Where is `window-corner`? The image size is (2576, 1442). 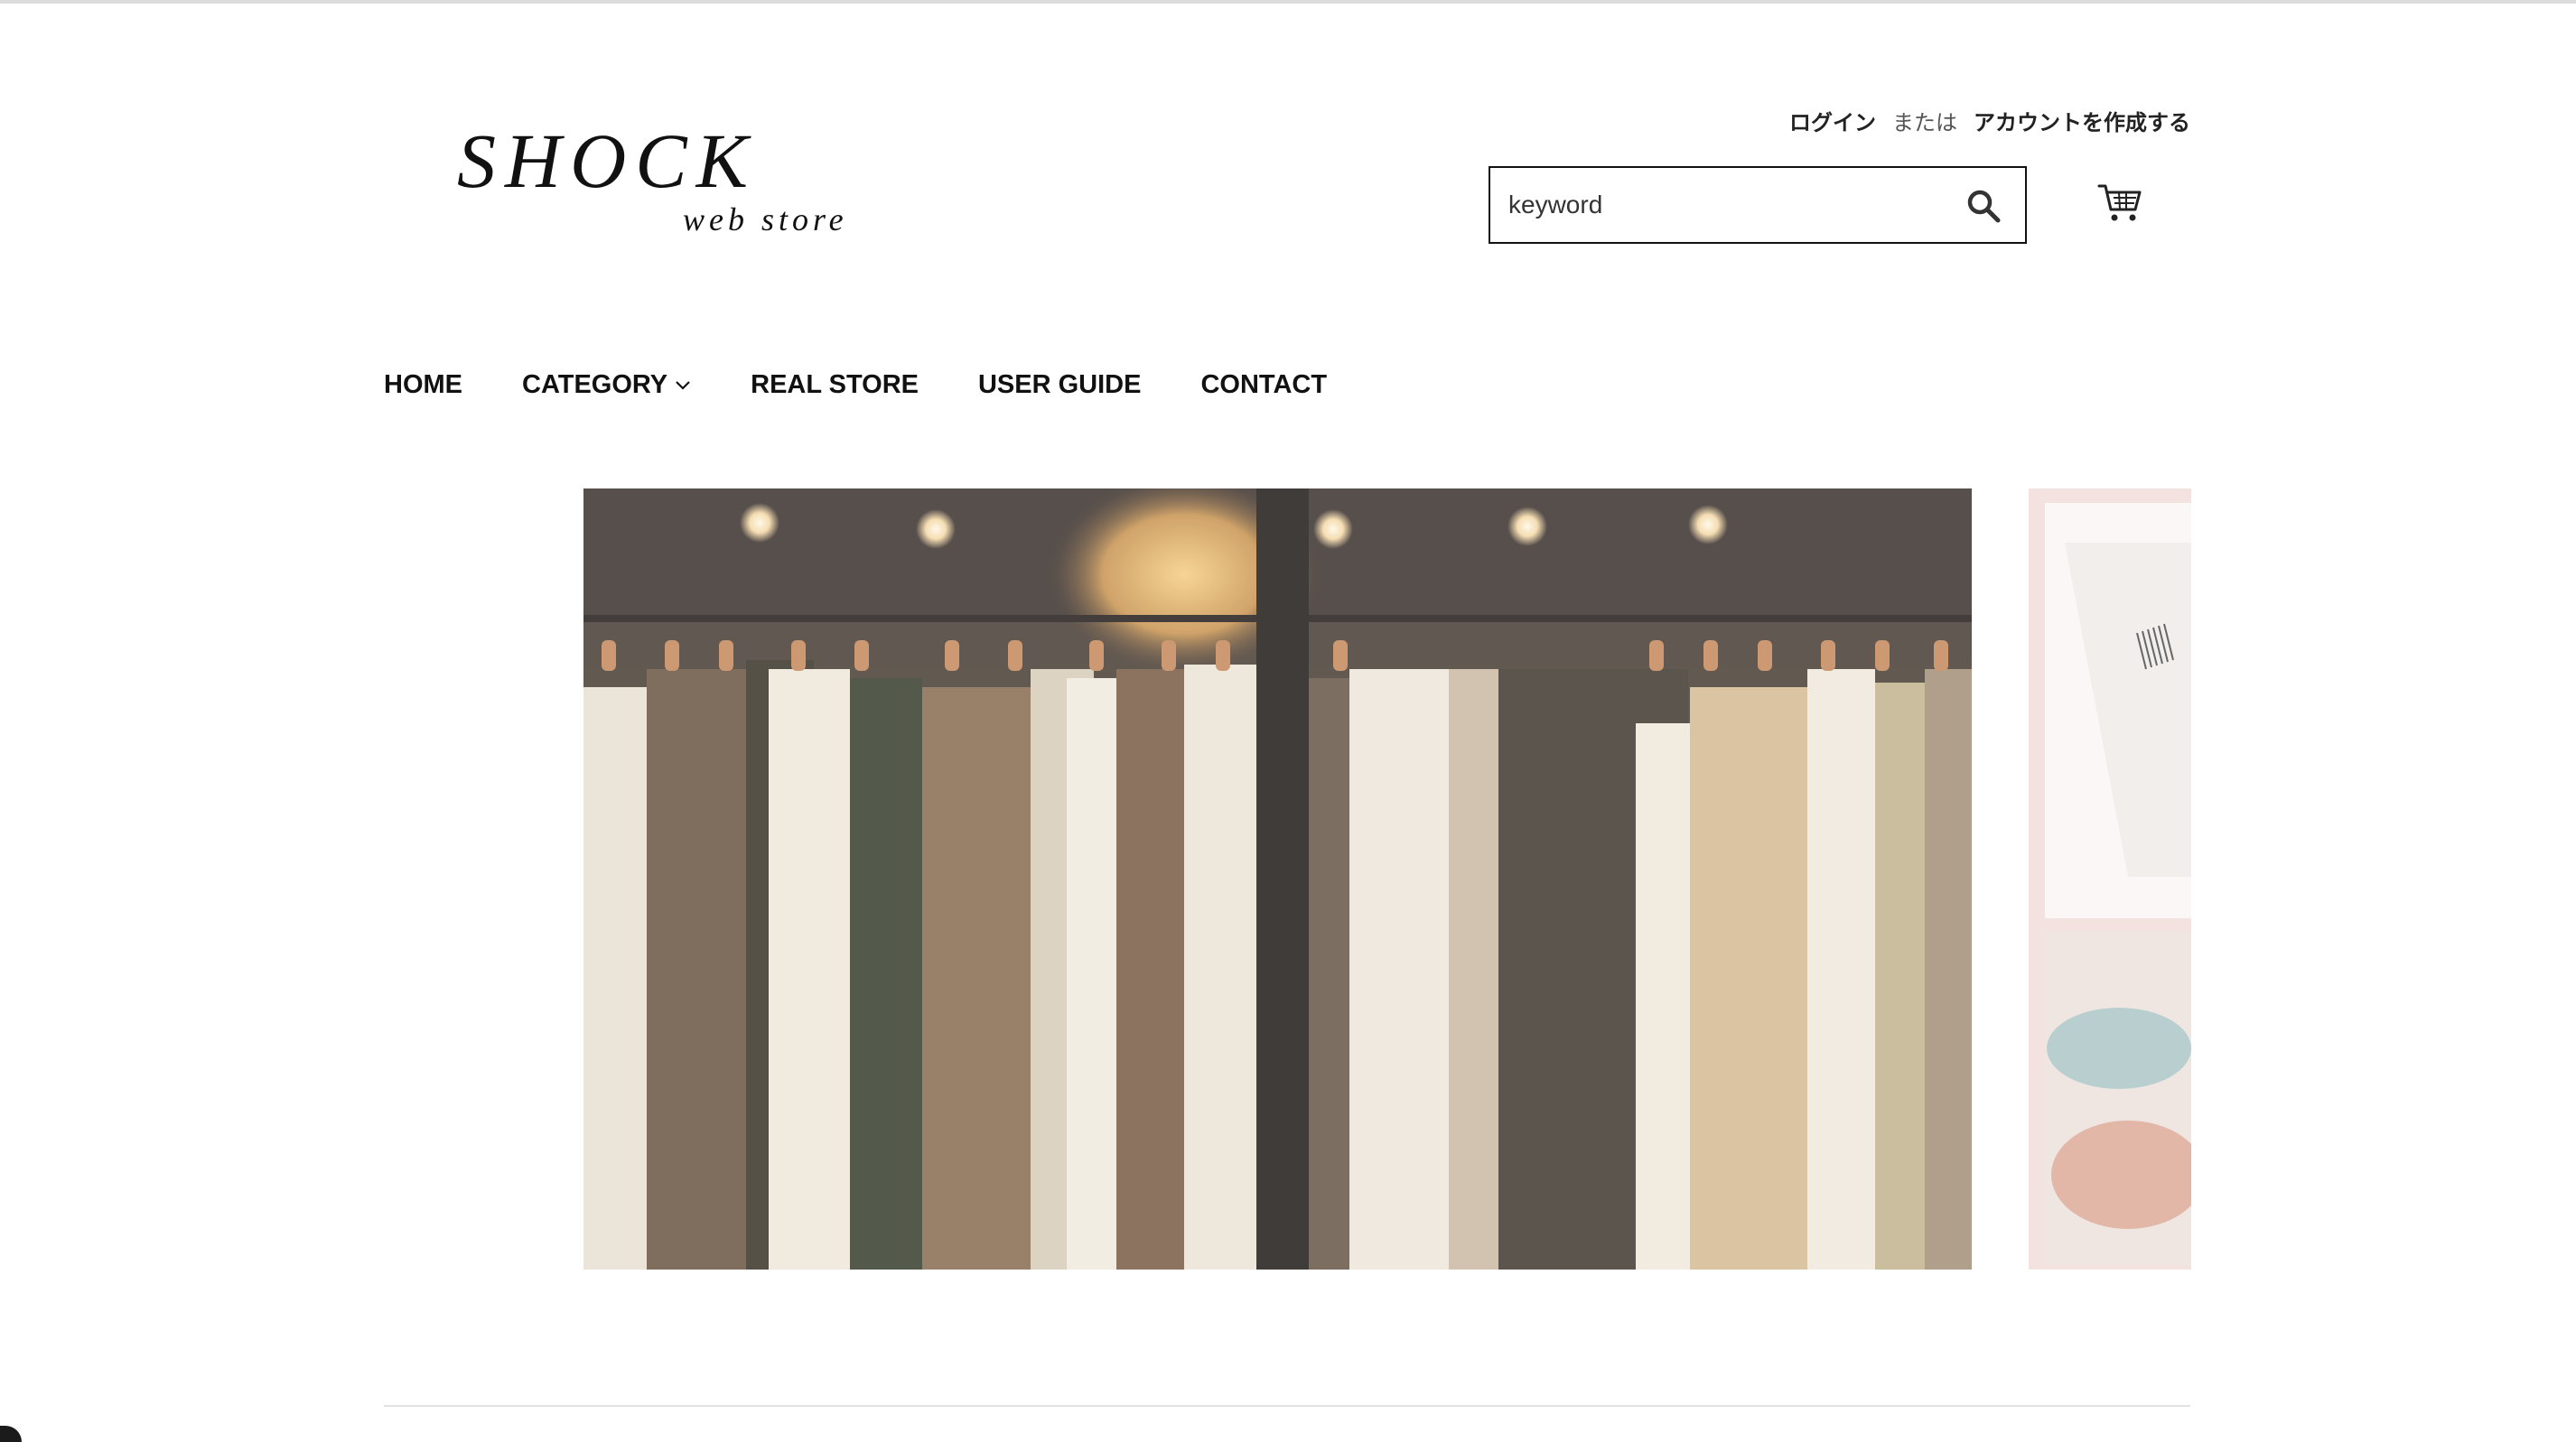
window-corner is located at coordinates (11, 1434).